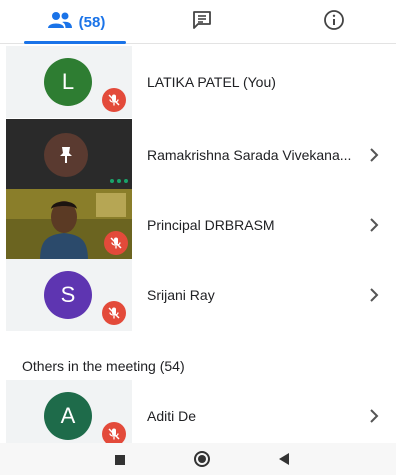  Describe the element at coordinates (119, 177) in the screenshot. I see `more-options-icon` at that location.